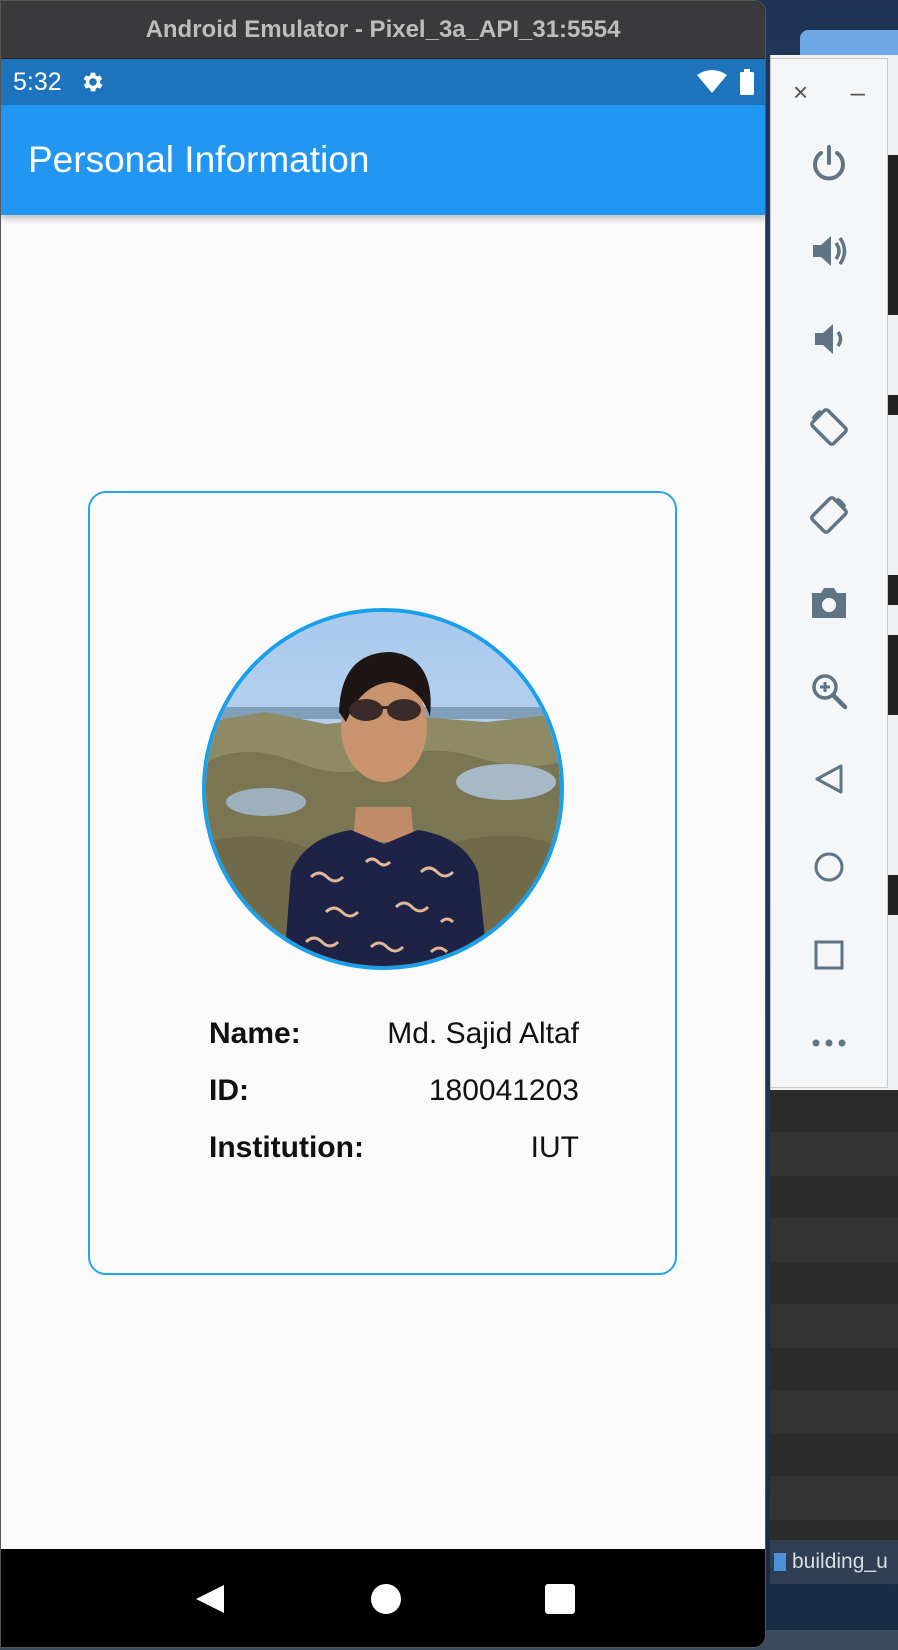 The height and width of the screenshot is (1650, 898). What do you see at coordinates (483, 1033) in the screenshot?
I see `name-value: Md. Sajid Altaf` at bounding box center [483, 1033].